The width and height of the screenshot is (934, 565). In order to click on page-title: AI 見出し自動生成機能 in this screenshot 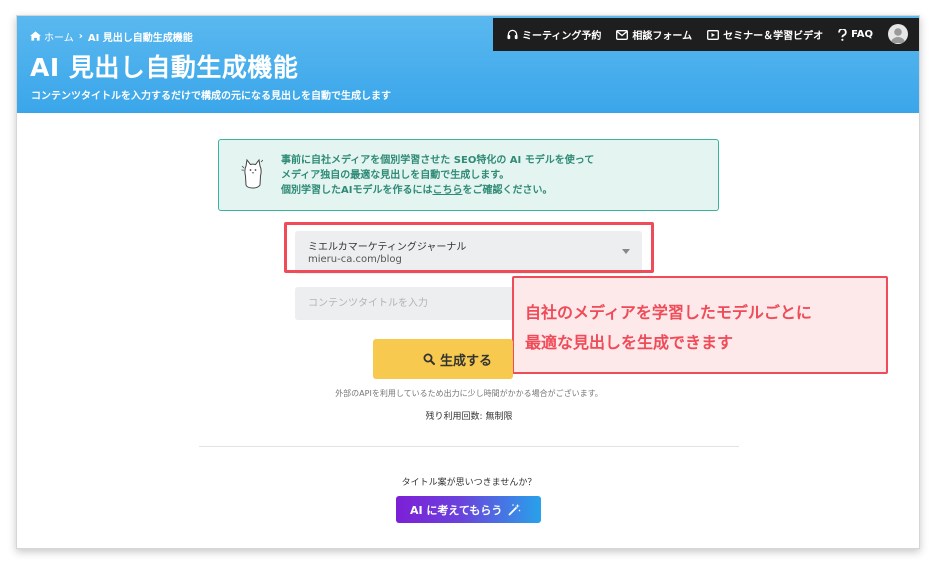, I will do `click(164, 67)`.